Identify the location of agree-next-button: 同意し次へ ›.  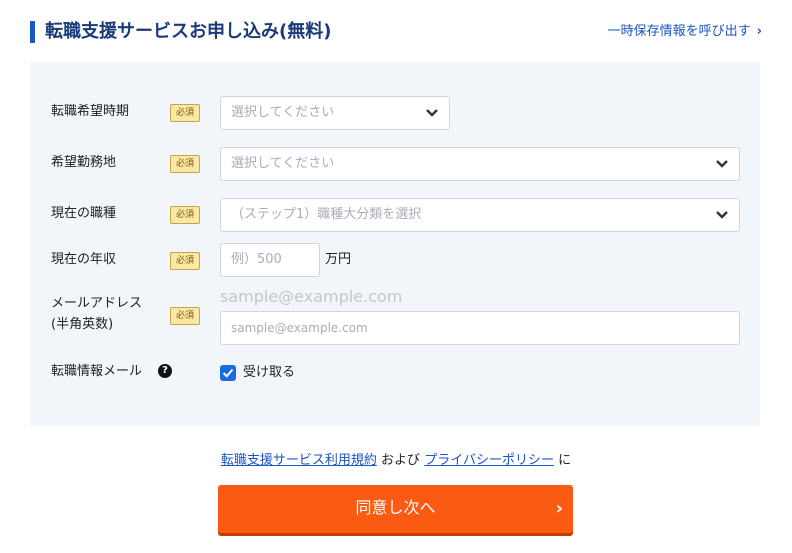
(395, 509).